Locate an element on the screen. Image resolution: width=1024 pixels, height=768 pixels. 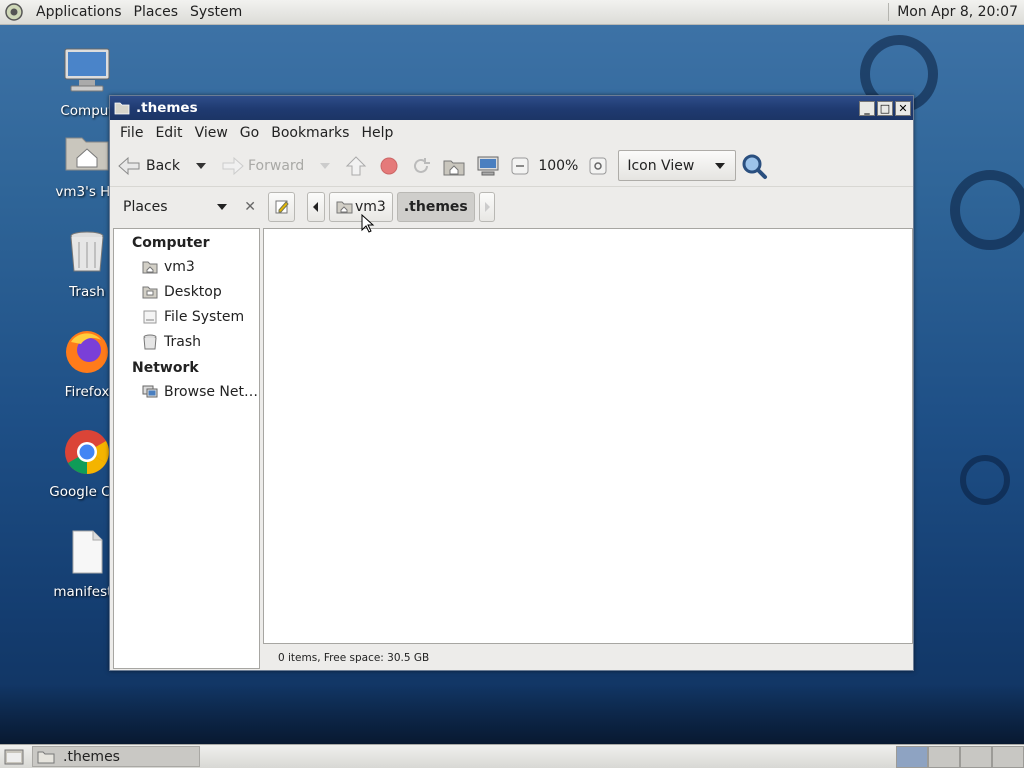
arrow-right-icon is located at coordinates (233, 165).